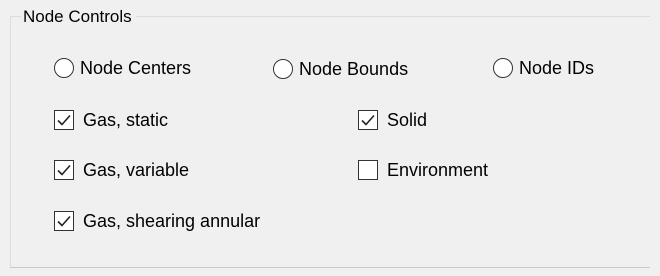  Describe the element at coordinates (438, 170) in the screenshot. I see `checkbox-environment-label: Environment` at that location.